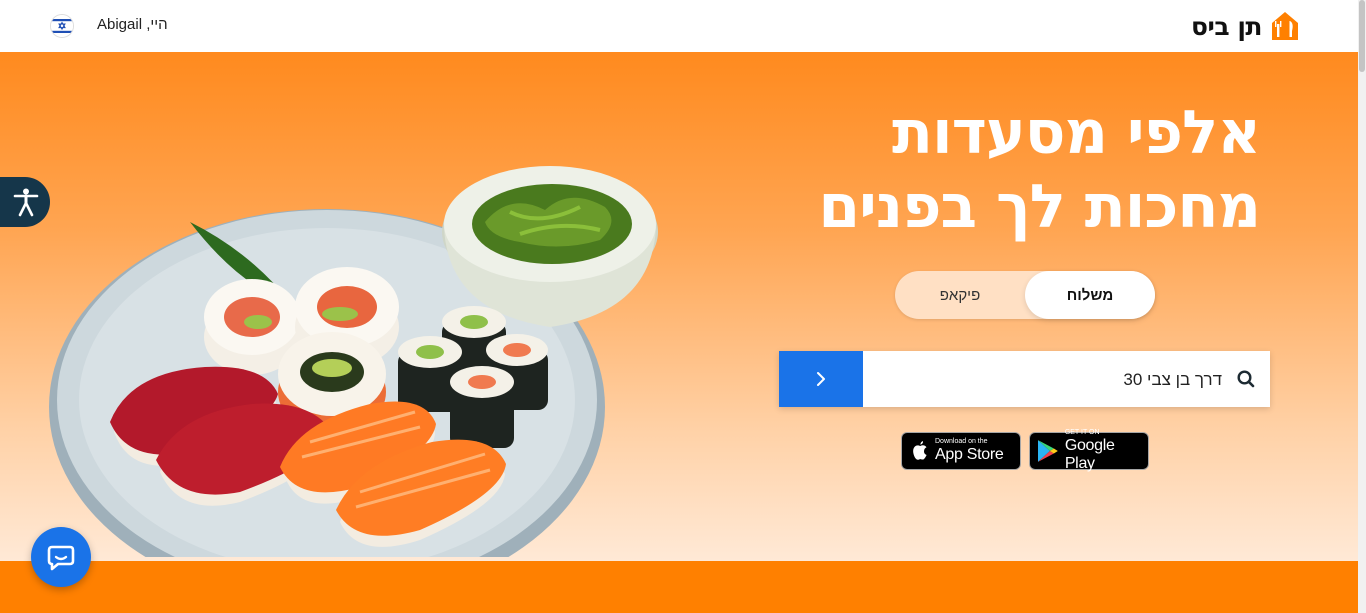  I want to click on scrollbar-thumb, so click(1362, 36).